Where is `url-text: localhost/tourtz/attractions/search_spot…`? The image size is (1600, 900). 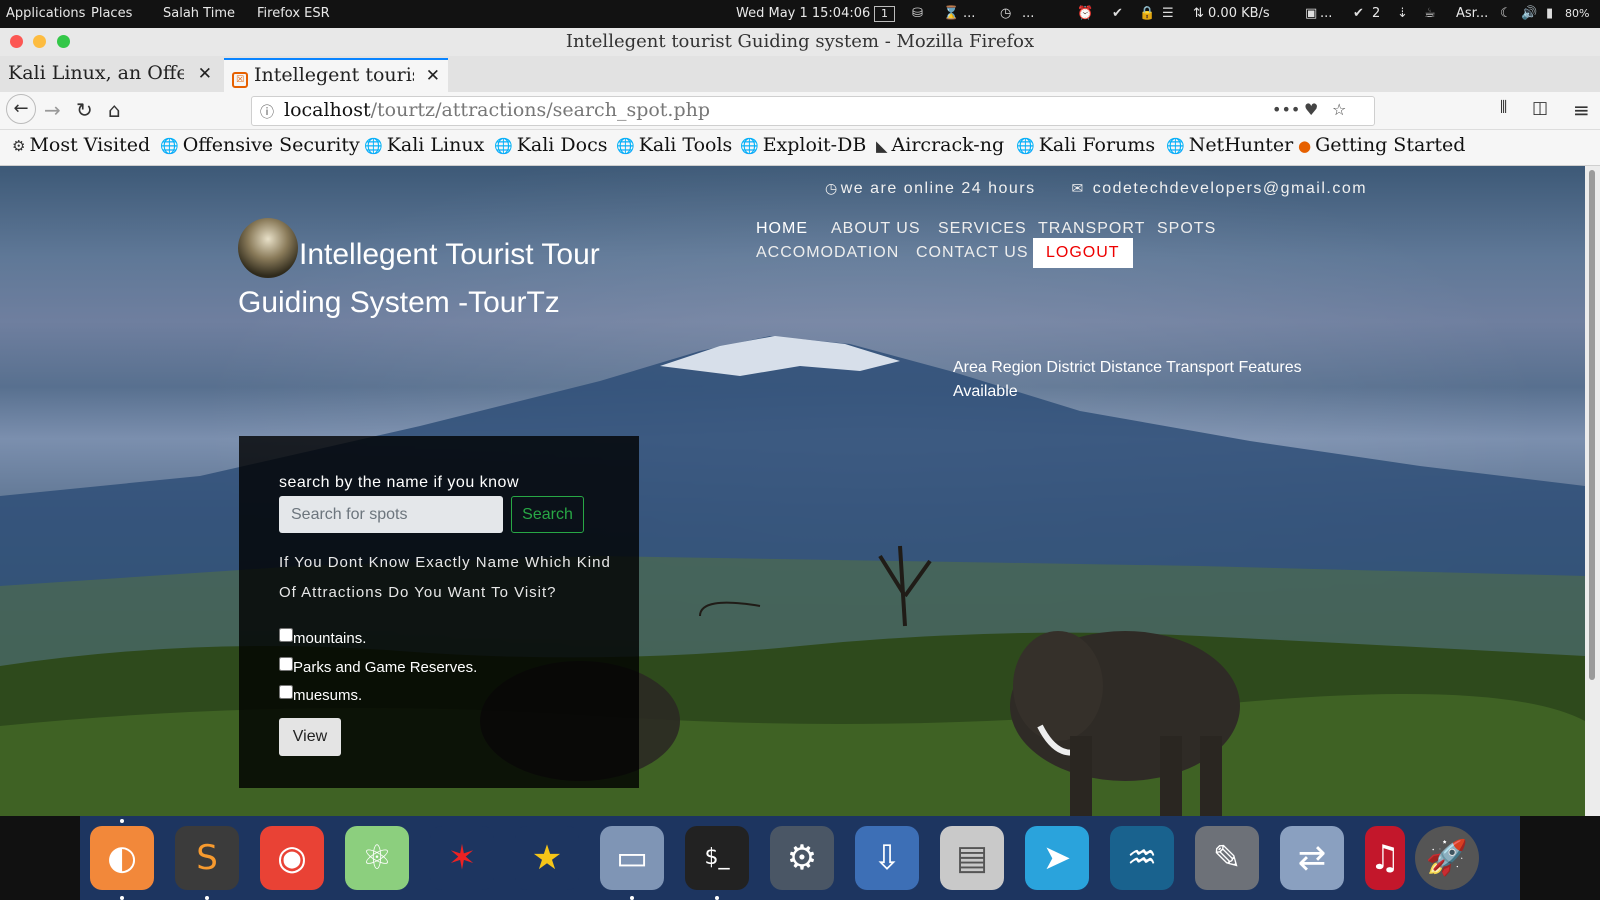 url-text: localhost/tourtz/attractions/search_spot… is located at coordinates (497, 110).